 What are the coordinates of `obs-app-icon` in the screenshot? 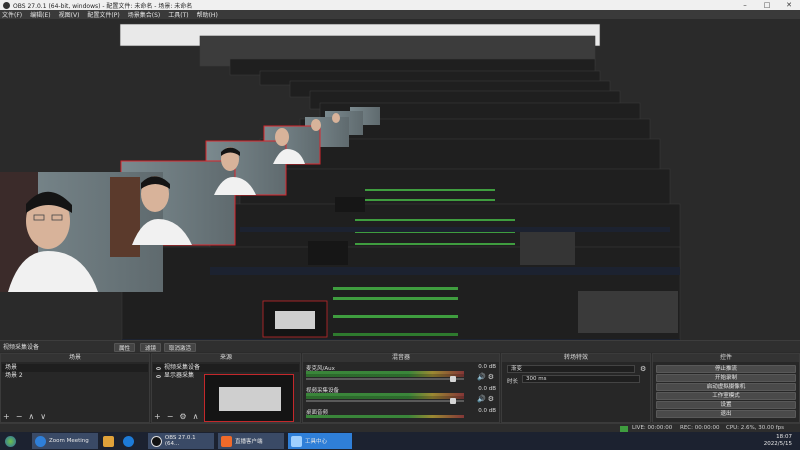 It's located at (6, 5).